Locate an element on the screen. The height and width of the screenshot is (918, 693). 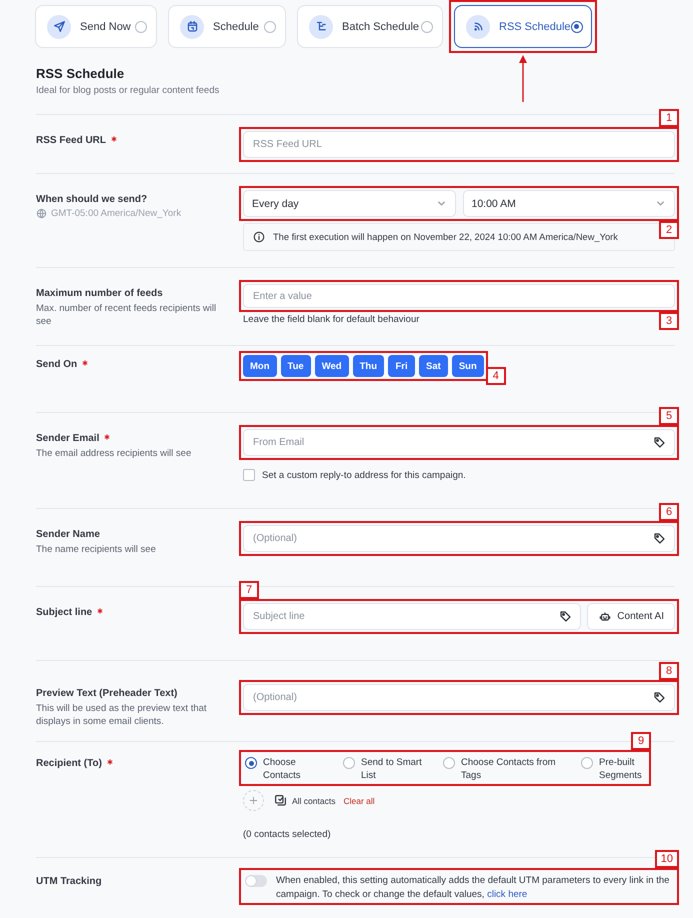
field-label: RSS Feed URL is located at coordinates (71, 140).